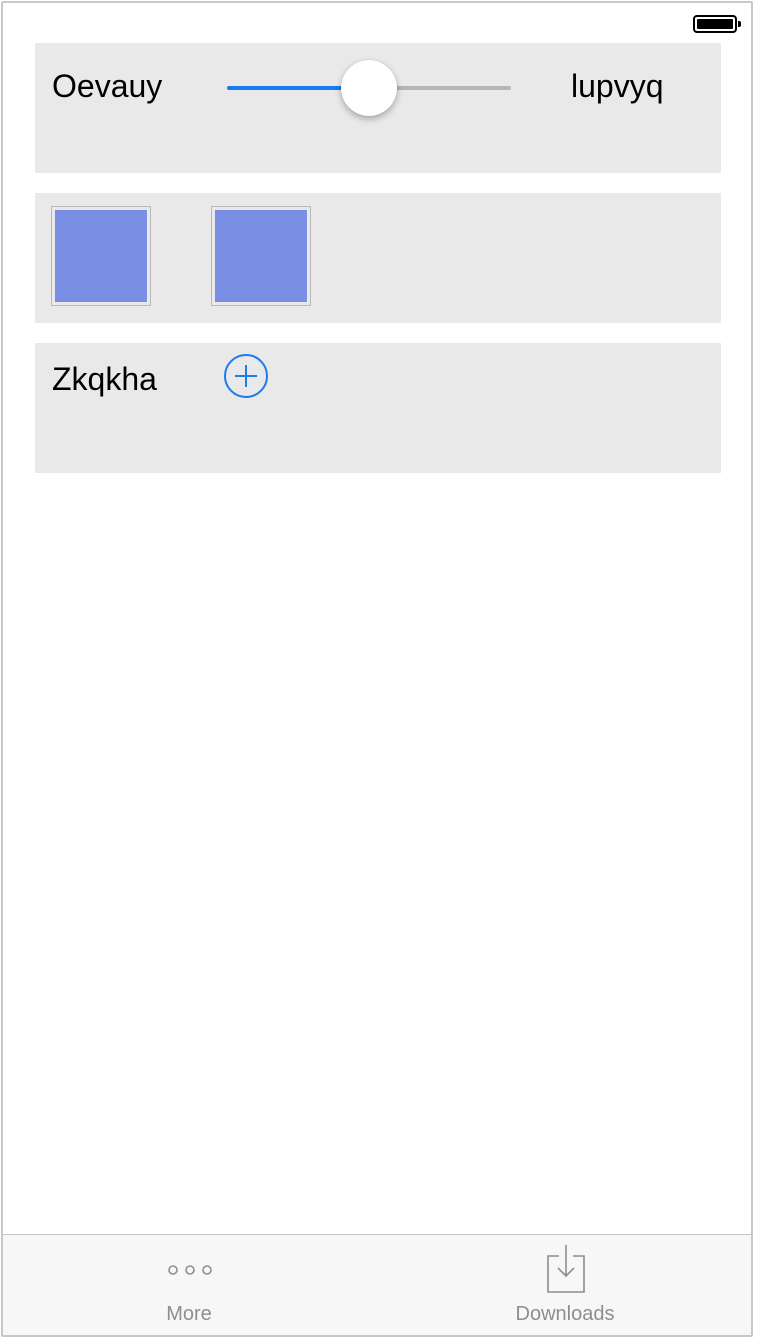 The image size is (760, 1340). What do you see at coordinates (566, 1269) in the screenshot?
I see `downloads-icon` at bounding box center [566, 1269].